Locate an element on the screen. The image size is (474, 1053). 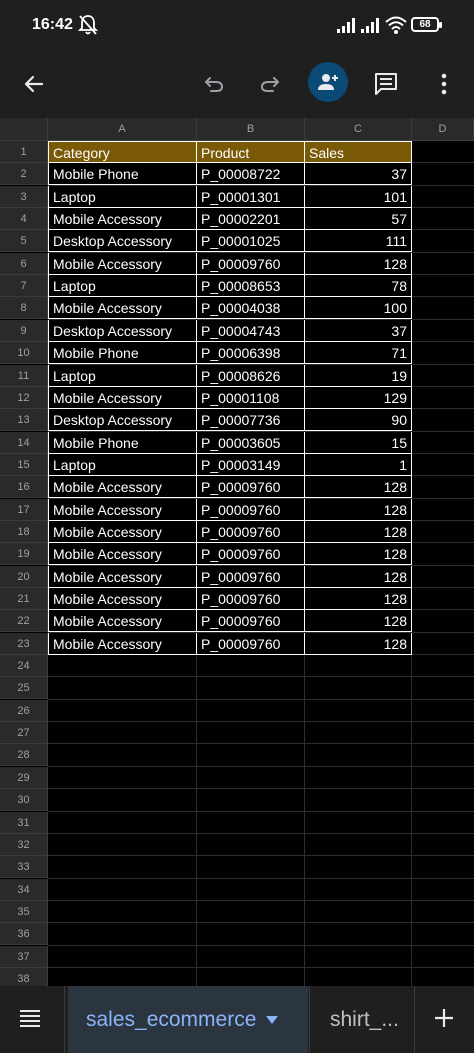
tab-sales-ecommerce: sales_ecommerce is located at coordinates (188, 1019).